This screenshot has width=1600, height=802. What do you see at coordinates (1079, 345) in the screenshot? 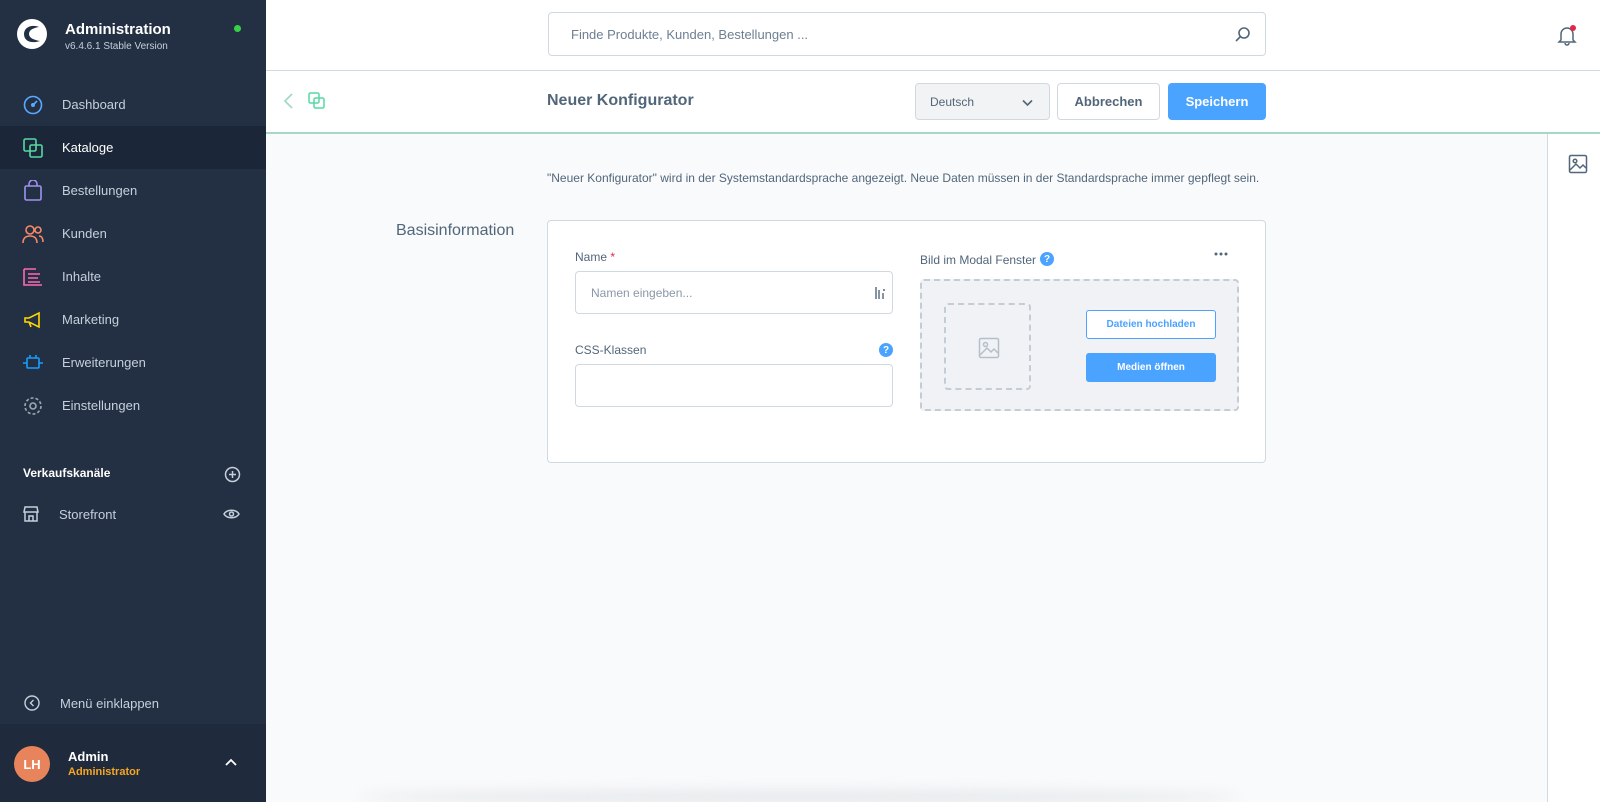
I see `media-upload-dropzone: Dateien hochladen Medien öffnen` at bounding box center [1079, 345].